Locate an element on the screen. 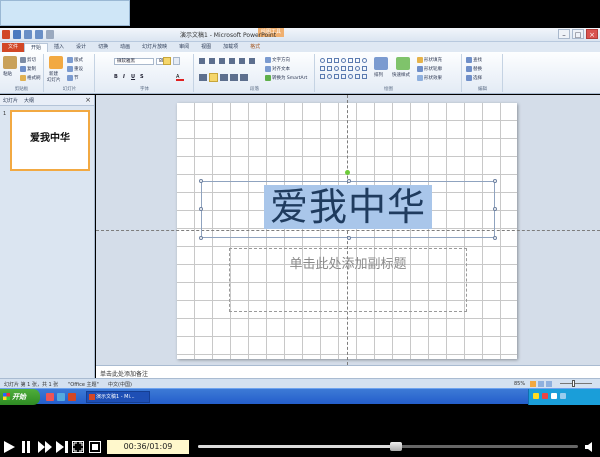 The image size is (600, 457). tab-9: 加载项 is located at coordinates (230, 47).